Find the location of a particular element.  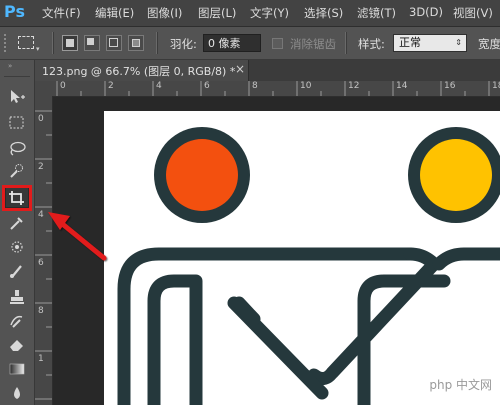

menu-type: 文字(Y) is located at coordinates (269, 13).